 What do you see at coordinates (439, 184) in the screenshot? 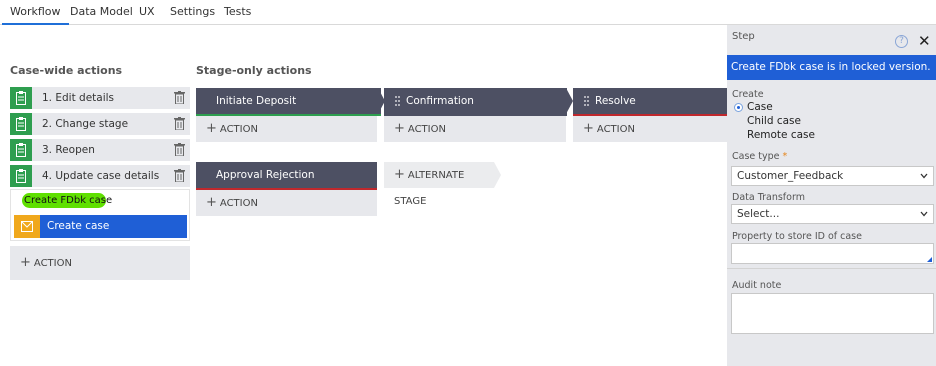
I see `add-alternate-stage-button: + ALTERNATE STAGE` at bounding box center [439, 184].